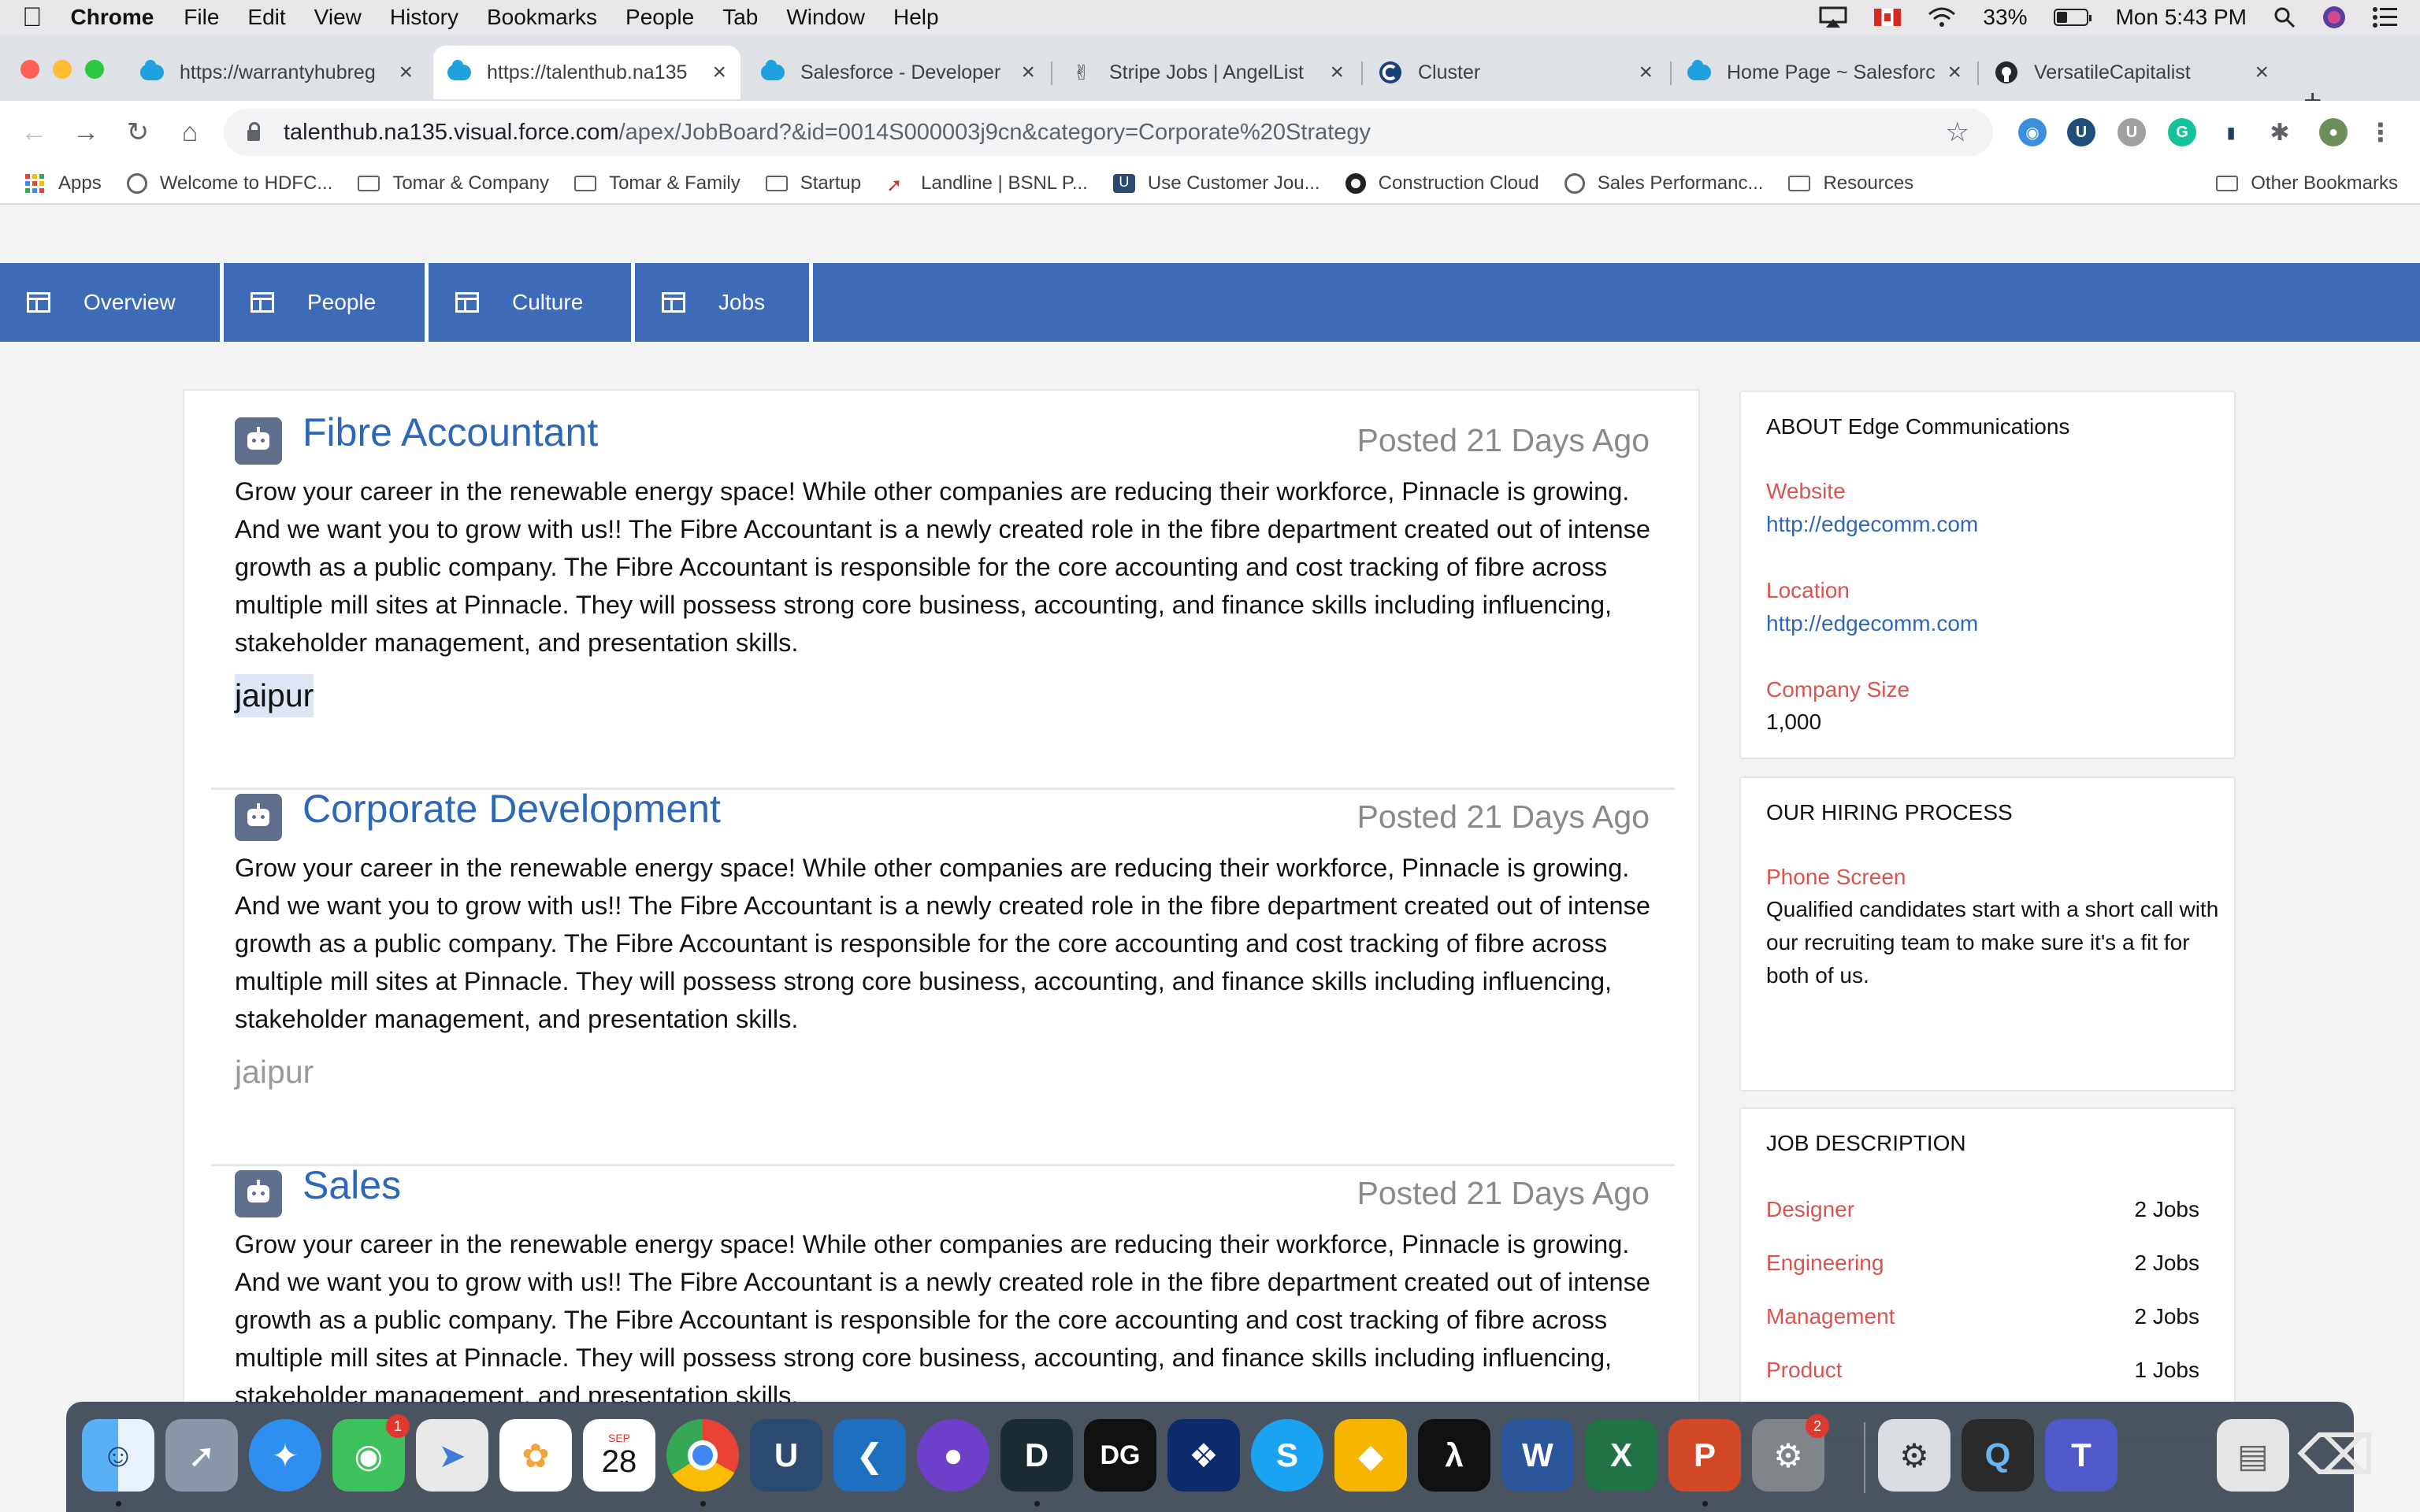 Image resolution: width=2420 pixels, height=1512 pixels. Describe the element at coordinates (535, 1455) in the screenshot. I see `photos-icon: ✿` at that location.